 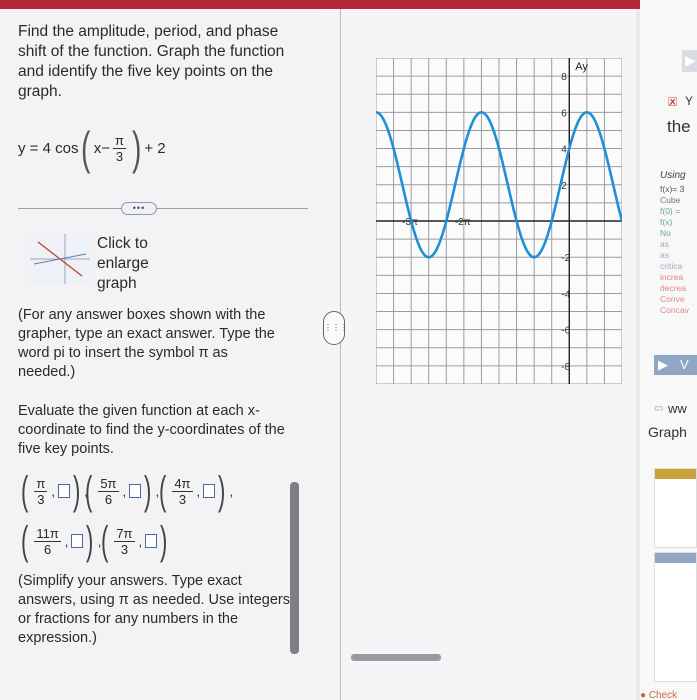 What do you see at coordinates (134, 541) in the screenshot?
I see `key-point-5: ( 7π 3 , )` at bounding box center [134, 541].